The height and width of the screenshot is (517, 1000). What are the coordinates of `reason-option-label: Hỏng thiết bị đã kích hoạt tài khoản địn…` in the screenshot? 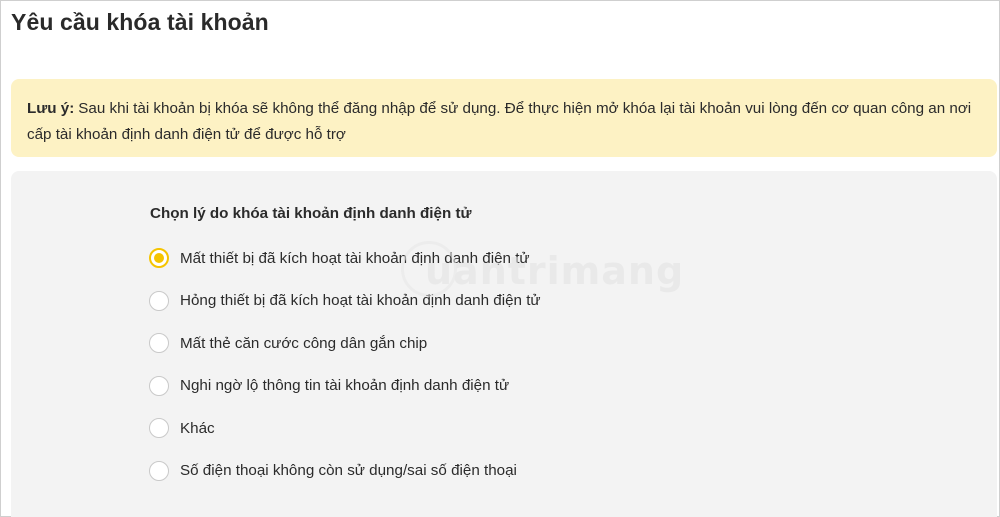 It's located at (360, 301).